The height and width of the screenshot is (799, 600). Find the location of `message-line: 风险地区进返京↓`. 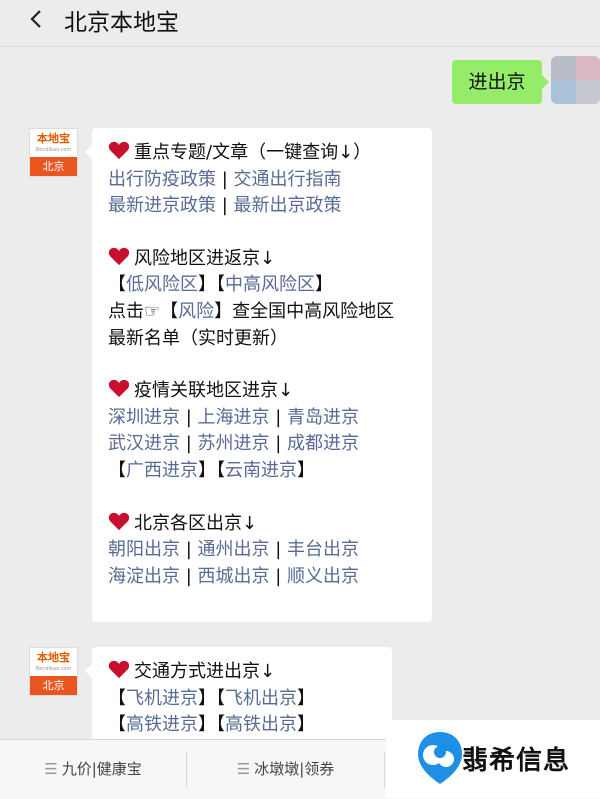

message-line: 风险地区进返京↓ is located at coordinates (270, 259).